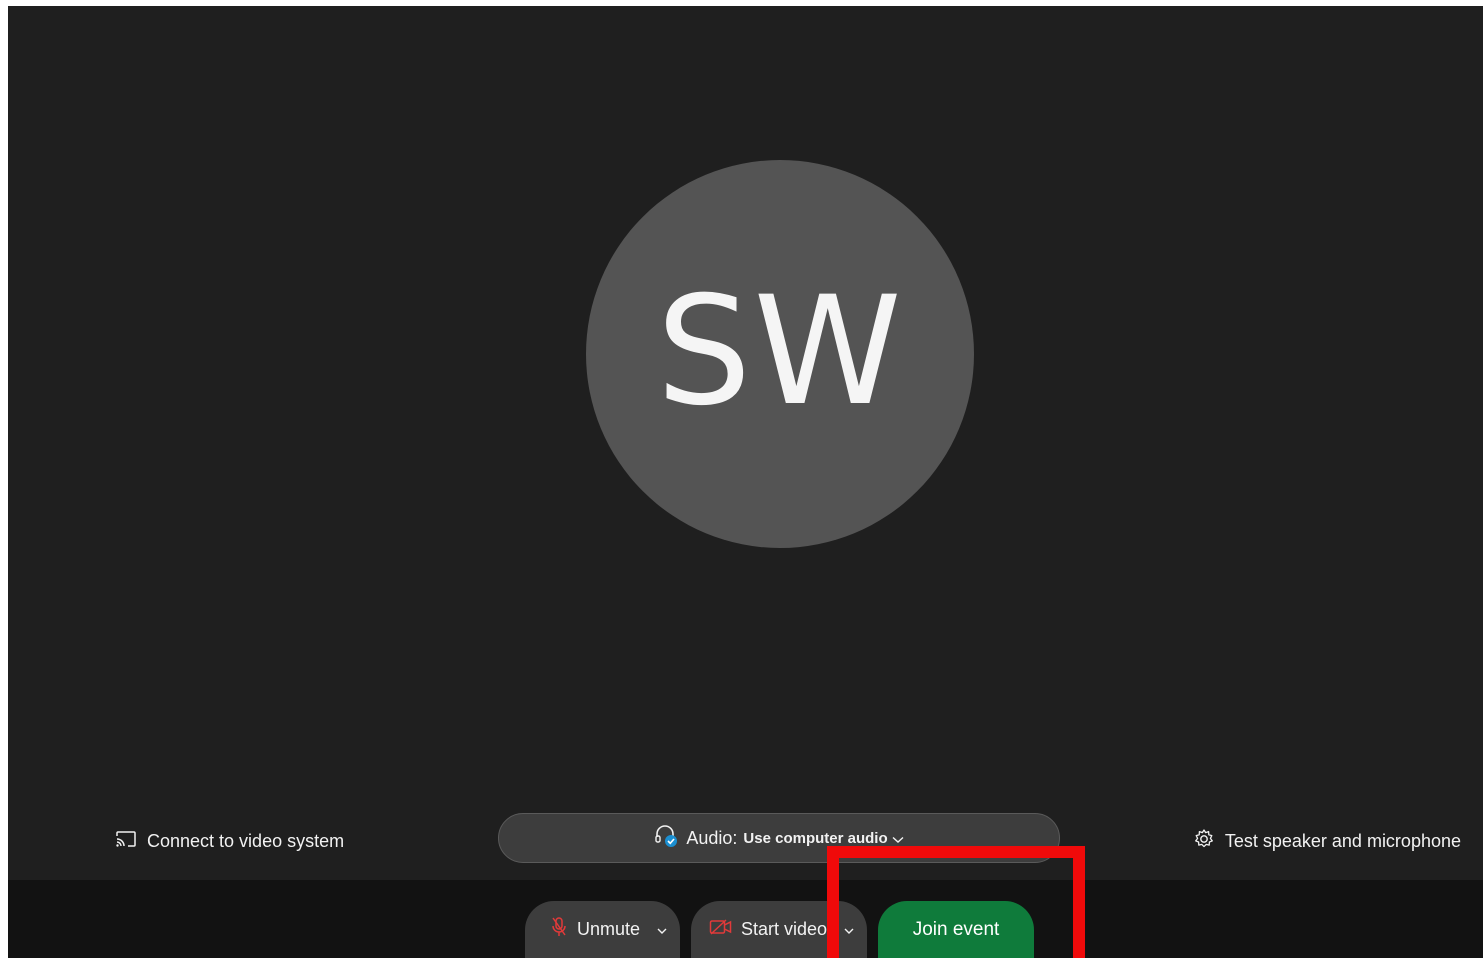 This screenshot has width=1483, height=958. I want to click on audio-label: Audio:, so click(712, 837).